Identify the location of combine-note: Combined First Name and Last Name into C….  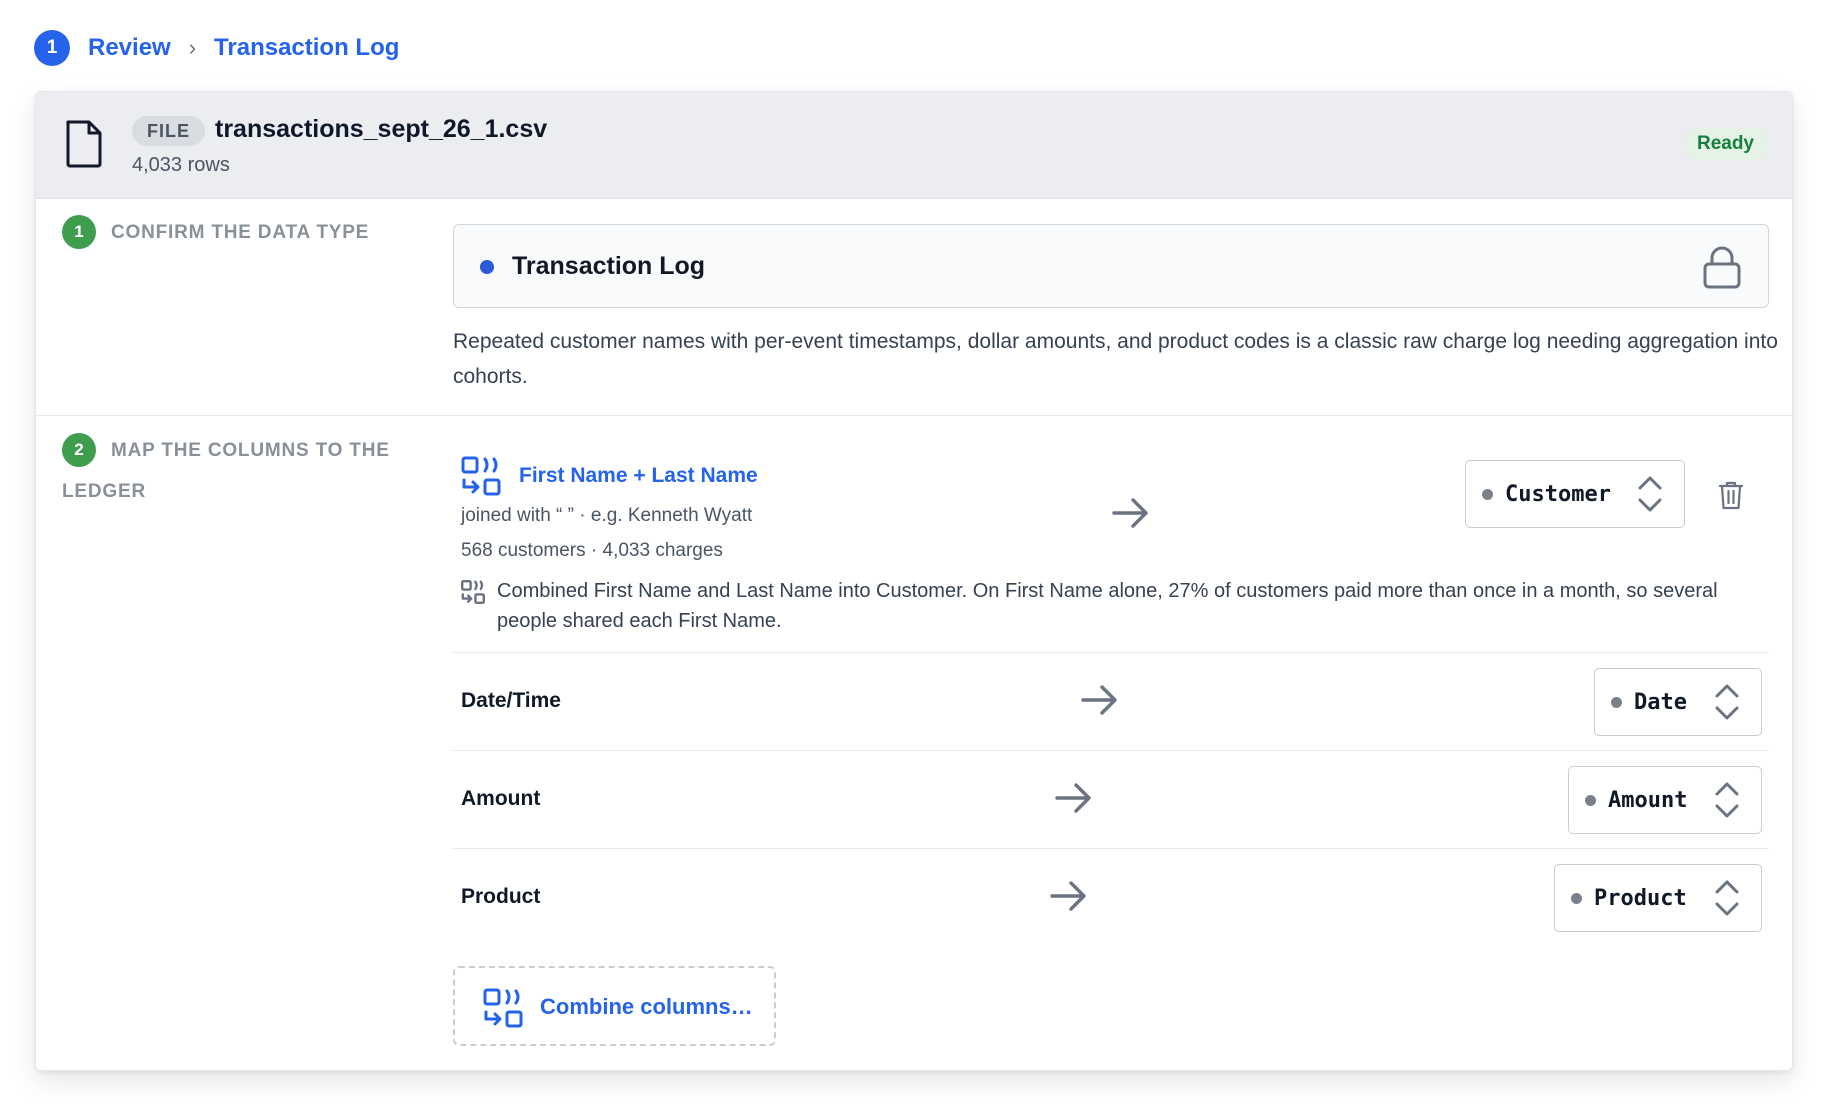
(1107, 606).